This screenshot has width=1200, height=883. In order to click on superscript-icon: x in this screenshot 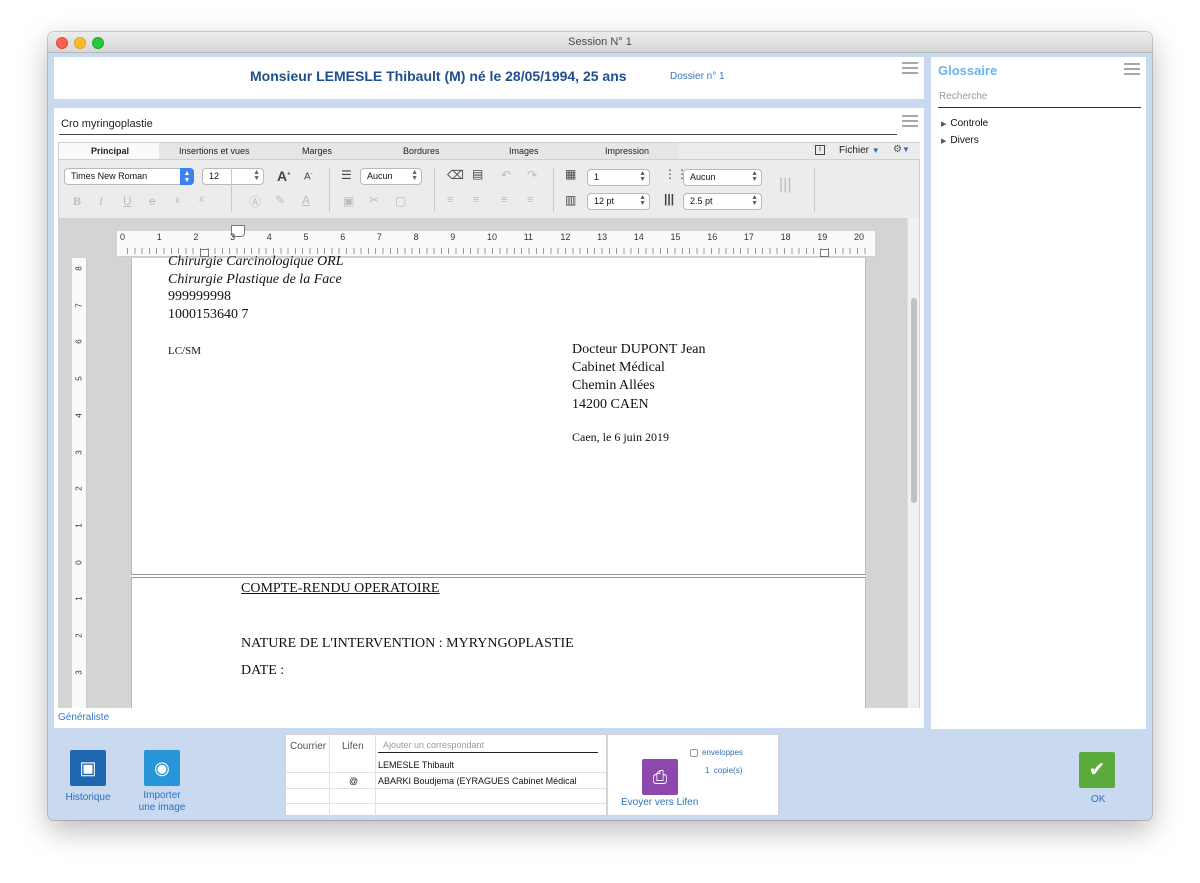, I will do `click(201, 199)`.